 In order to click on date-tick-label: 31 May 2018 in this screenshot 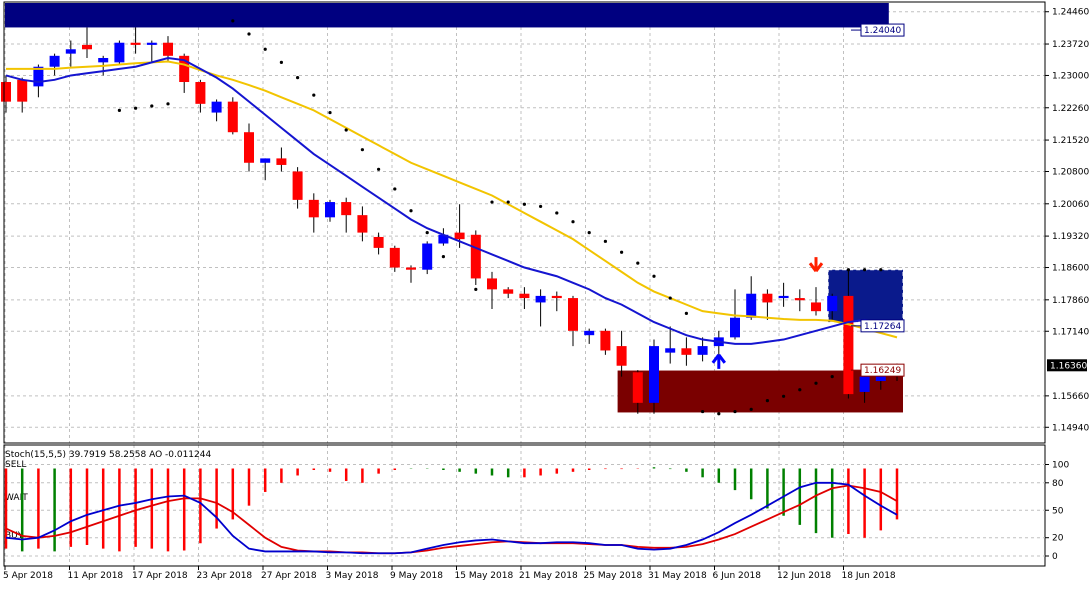, I will do `click(677, 576)`.